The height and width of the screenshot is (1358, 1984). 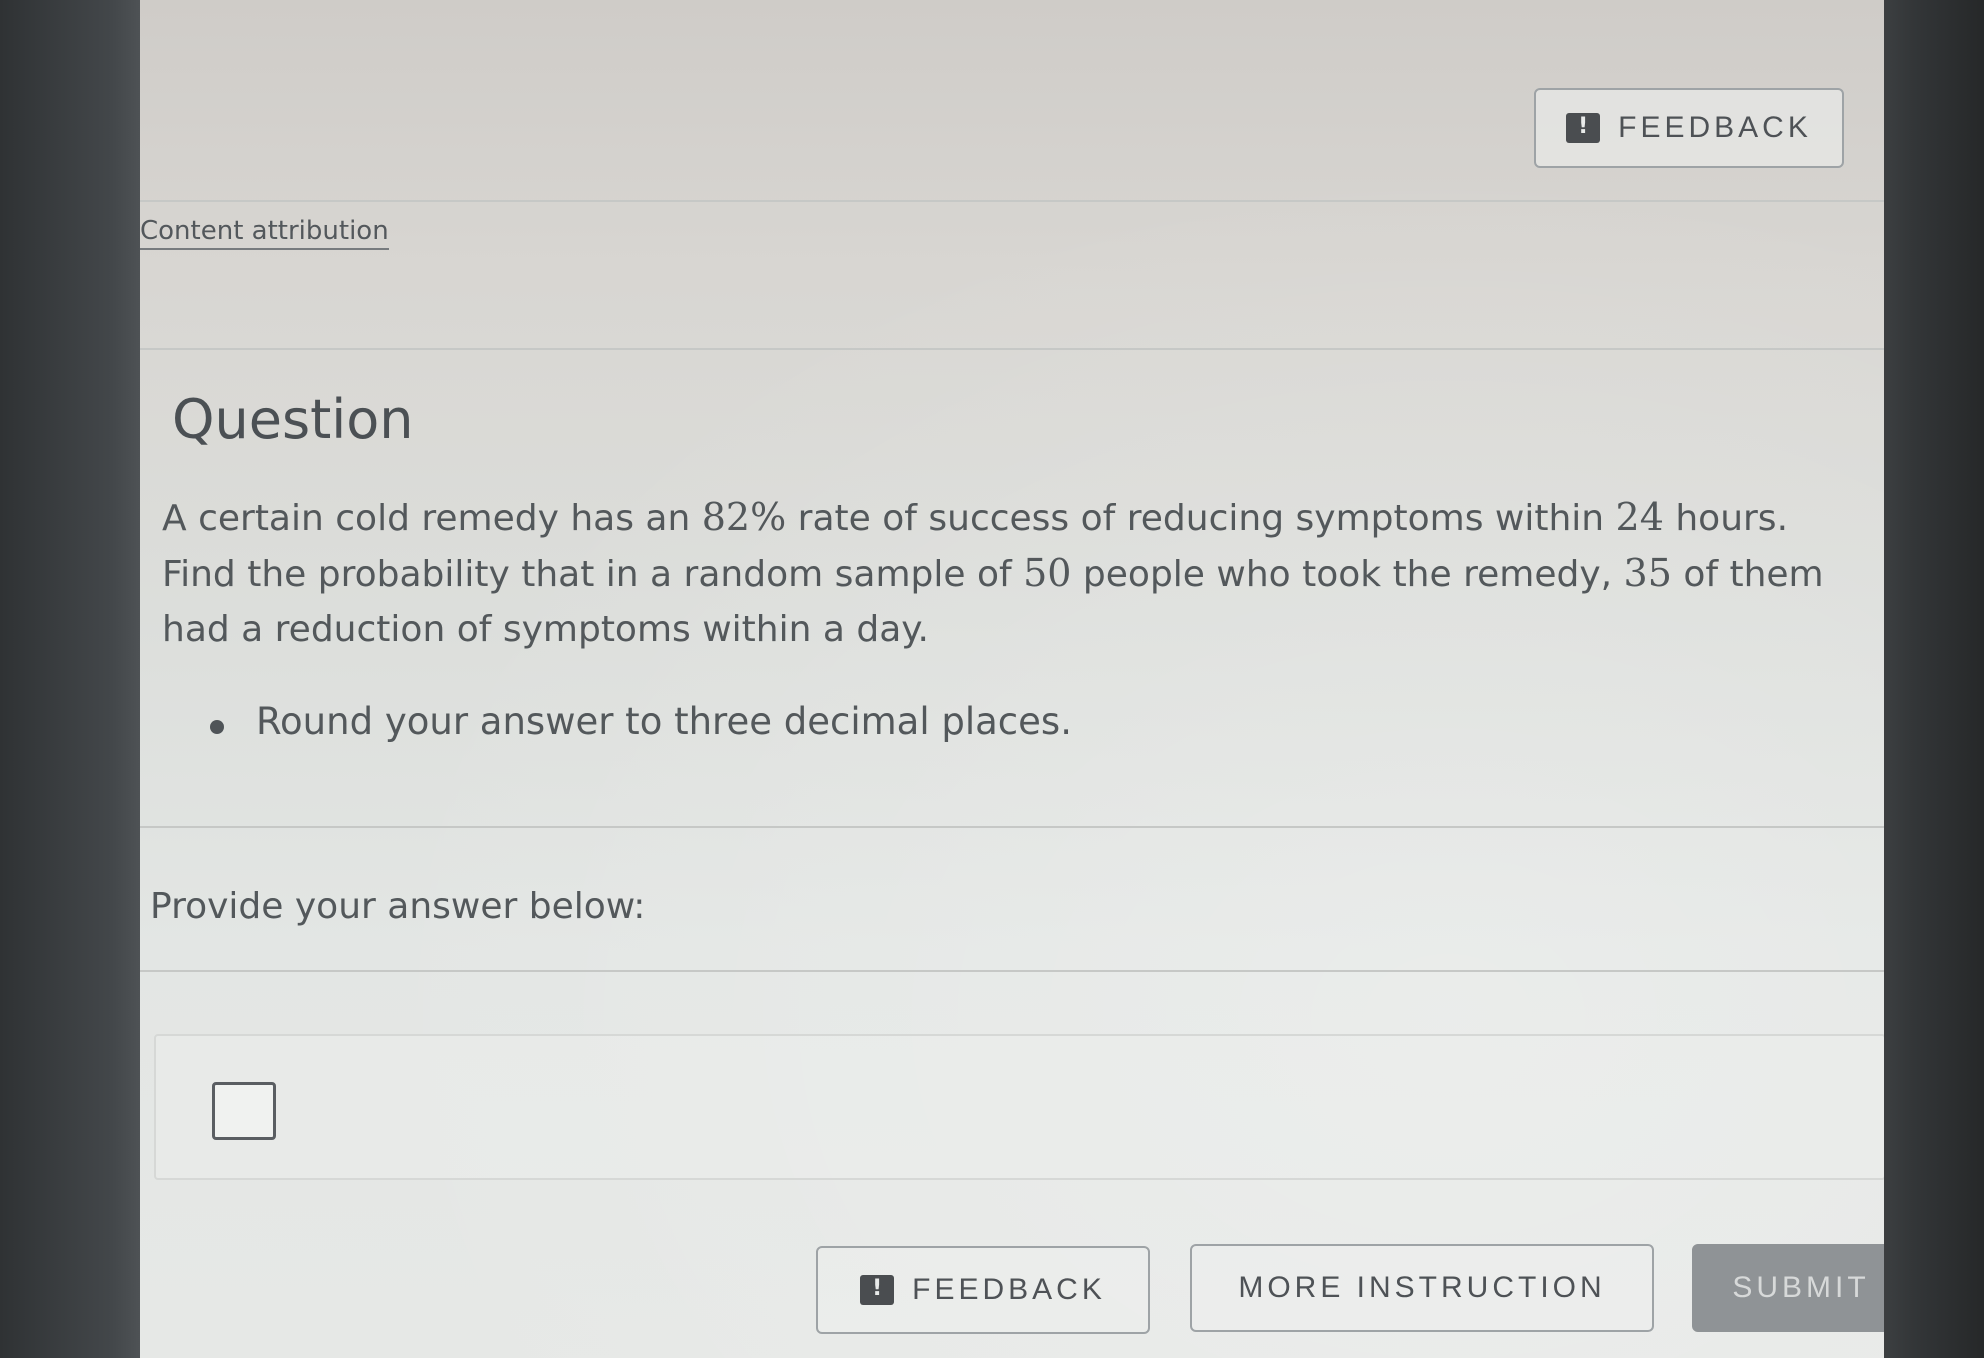 I want to click on more-instruction-button: MORE INSTRUCTION, so click(x=1422, y=1288).